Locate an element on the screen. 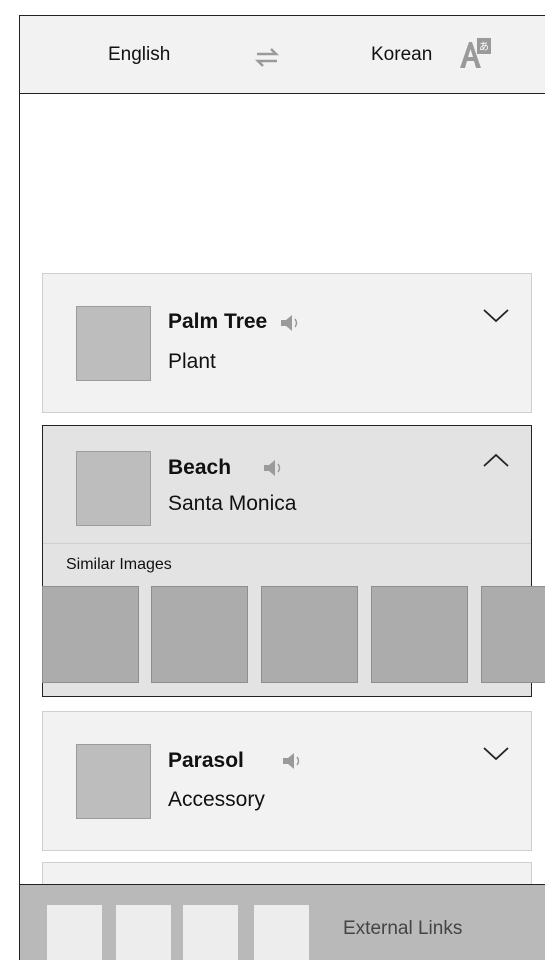 The image size is (545, 960). result-card-parasol: Parasol Accessory is located at coordinates (287, 781).